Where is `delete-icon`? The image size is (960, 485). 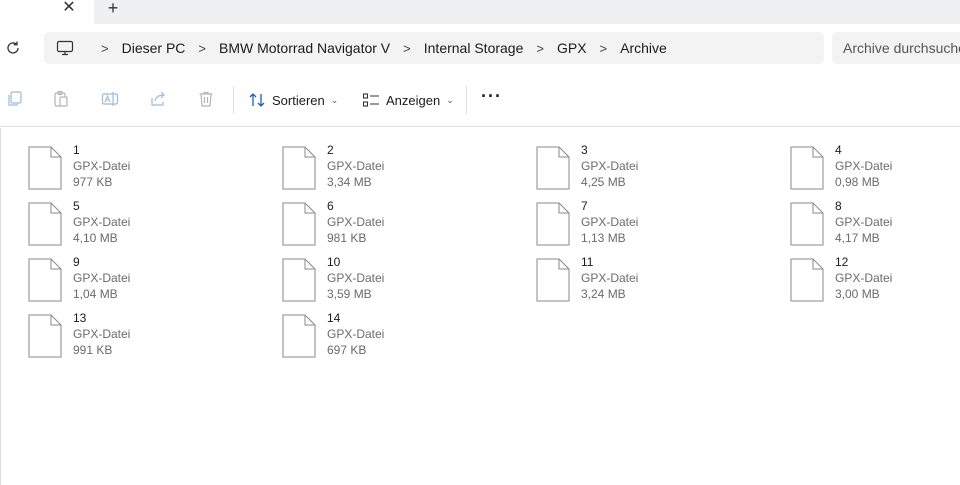 delete-icon is located at coordinates (206, 99).